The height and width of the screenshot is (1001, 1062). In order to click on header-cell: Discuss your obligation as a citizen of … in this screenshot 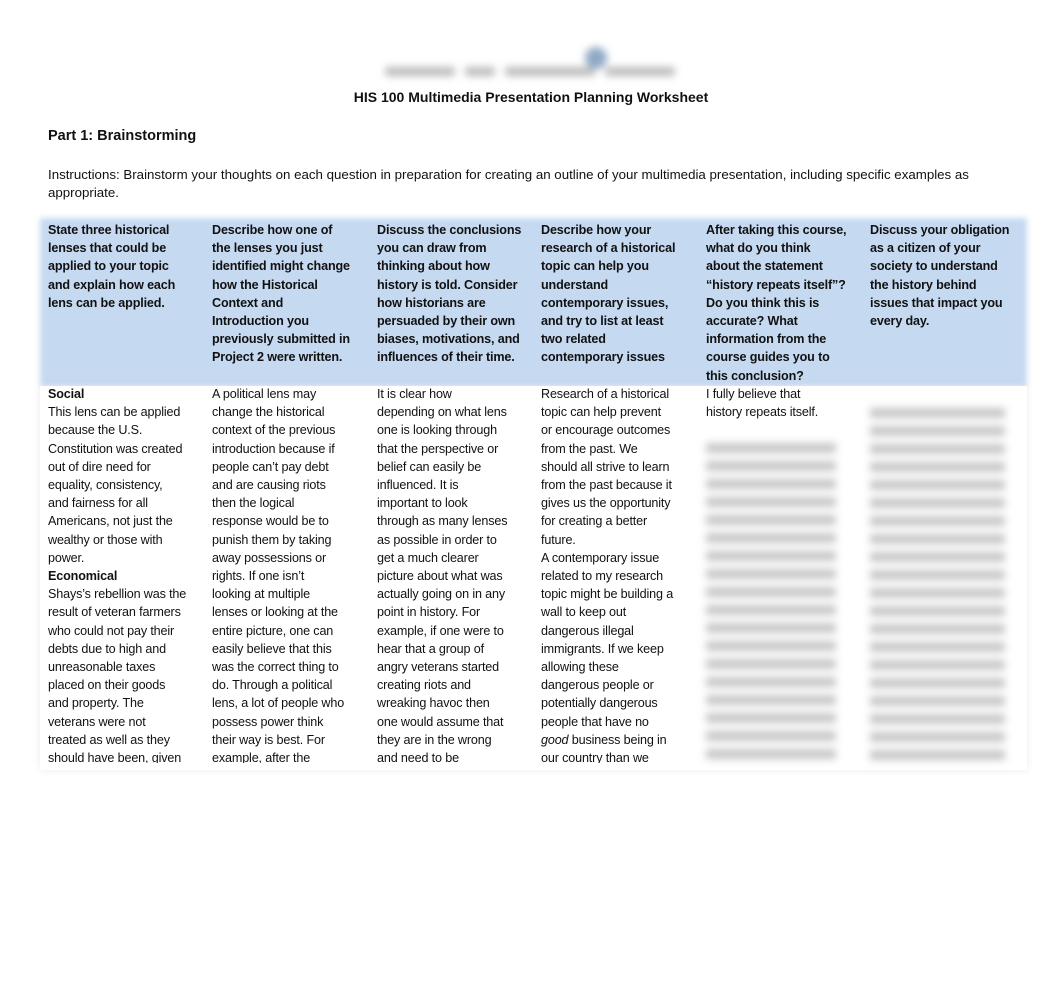, I will do `click(940, 276)`.